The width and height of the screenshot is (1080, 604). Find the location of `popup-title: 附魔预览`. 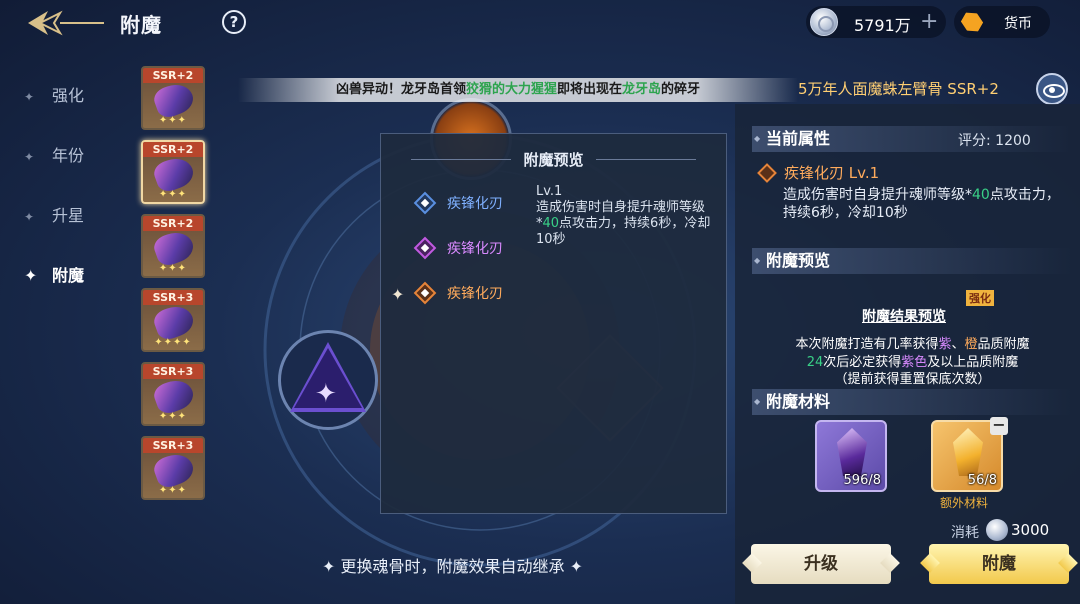

popup-title: 附魔预览 is located at coordinates (553, 159).